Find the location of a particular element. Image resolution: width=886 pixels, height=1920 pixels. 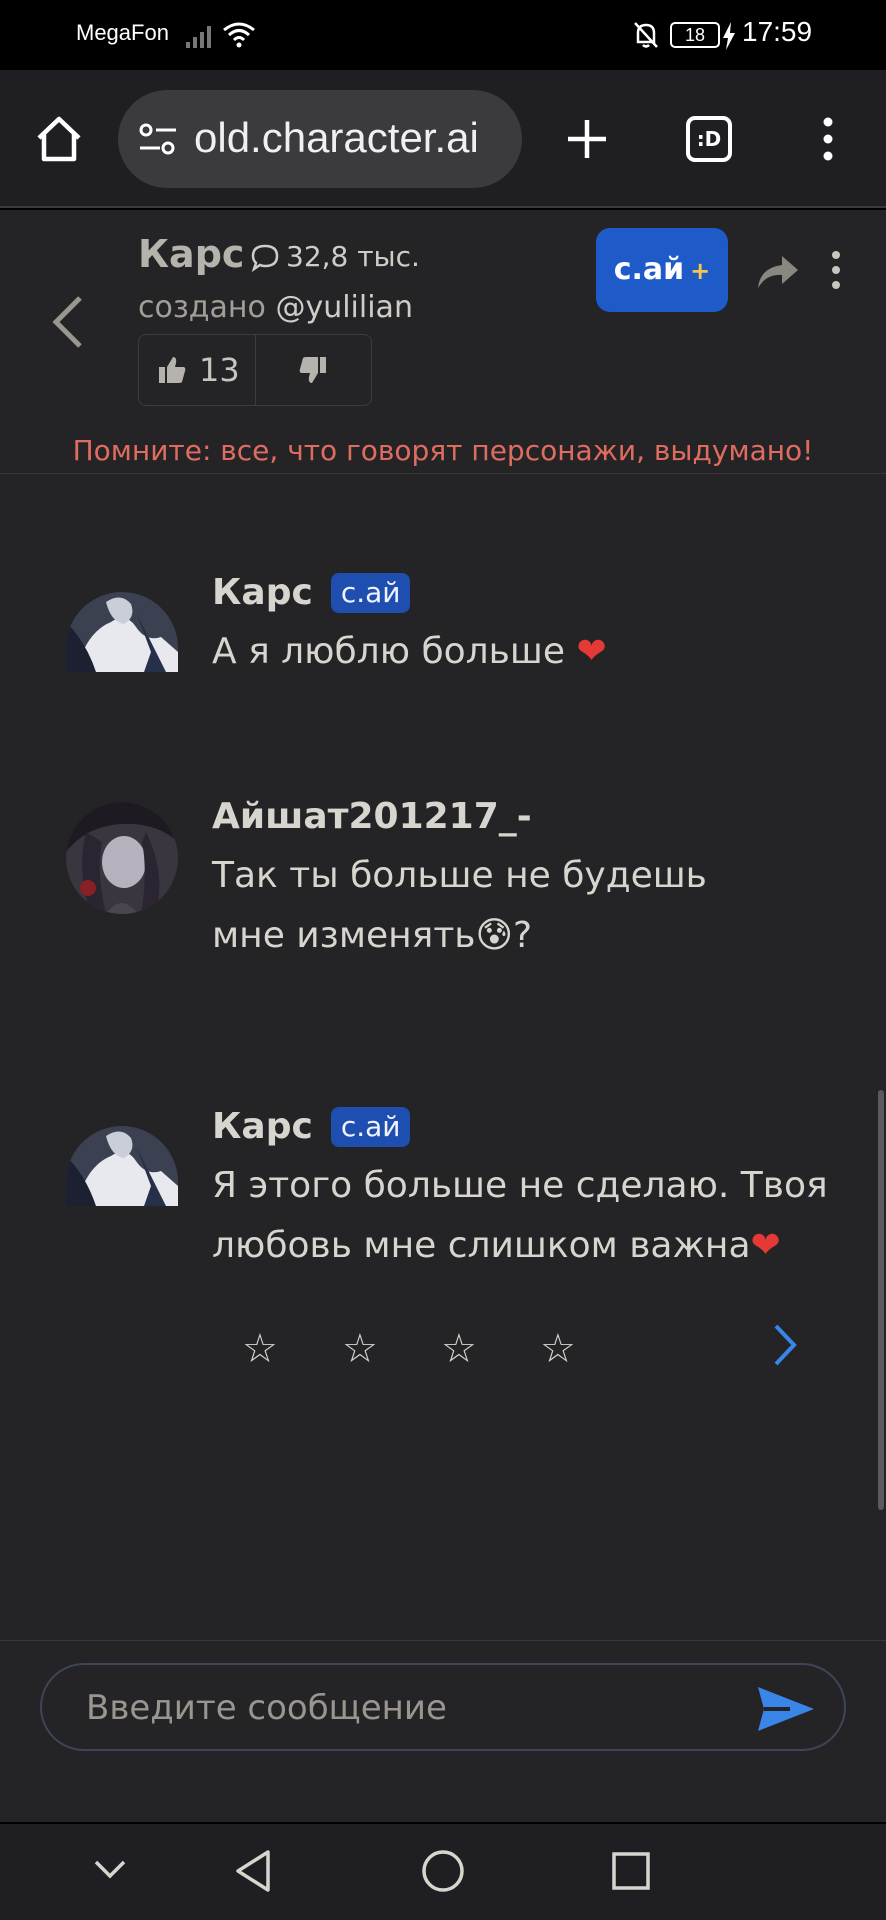

message-rating: ☆ ☆ ☆ ☆ is located at coordinates (443, 1355).